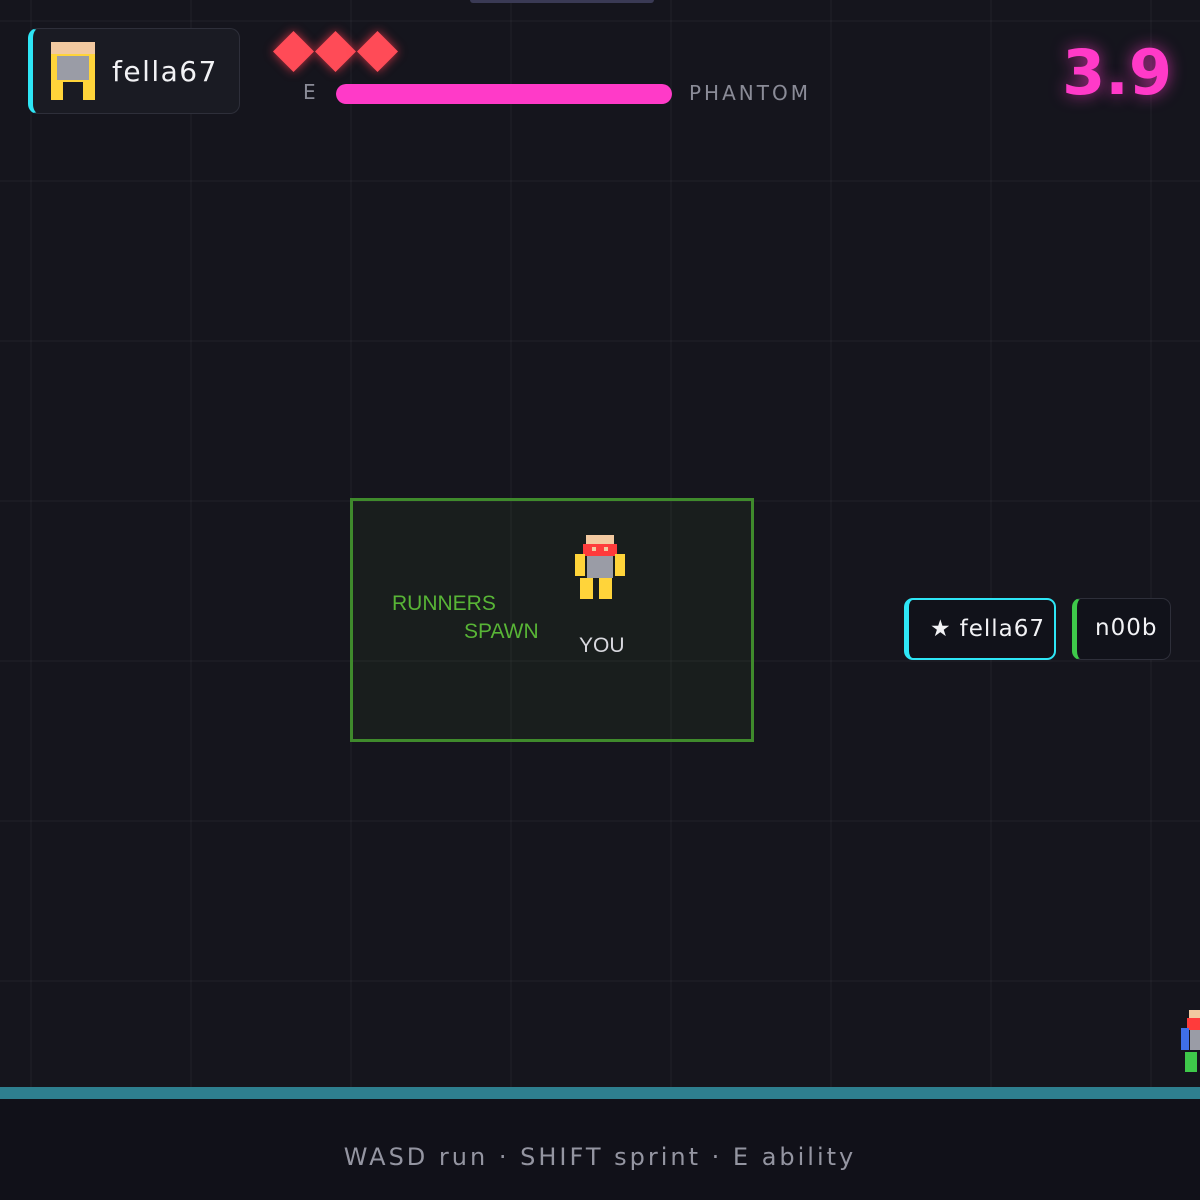  What do you see at coordinates (73, 71) in the screenshot?
I see `player-avatar-icon` at bounding box center [73, 71].